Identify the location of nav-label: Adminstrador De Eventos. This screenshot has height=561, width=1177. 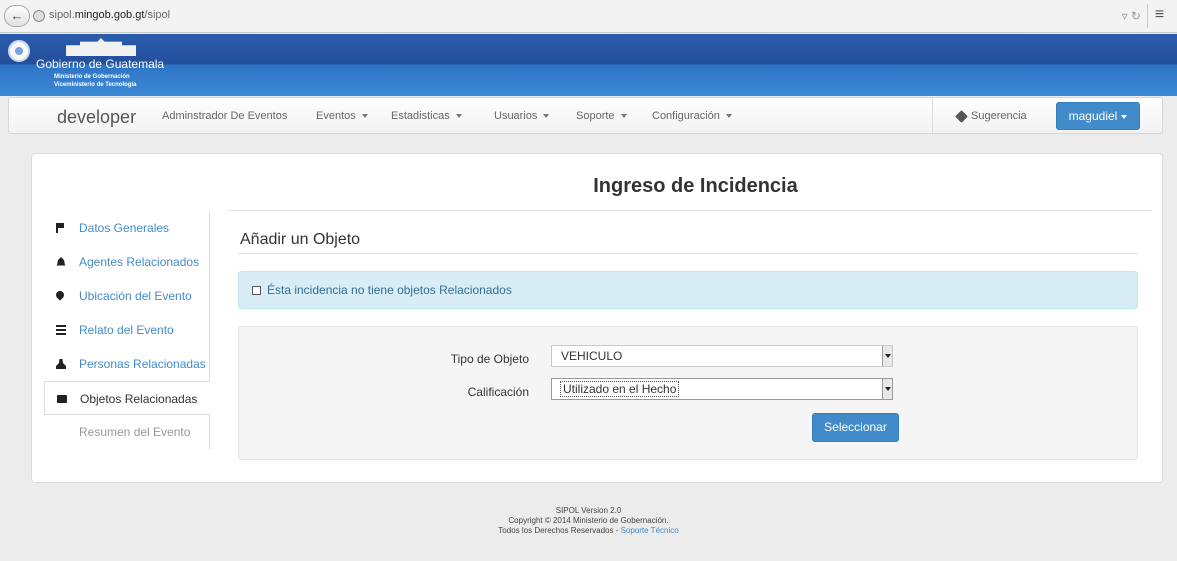
(225, 116).